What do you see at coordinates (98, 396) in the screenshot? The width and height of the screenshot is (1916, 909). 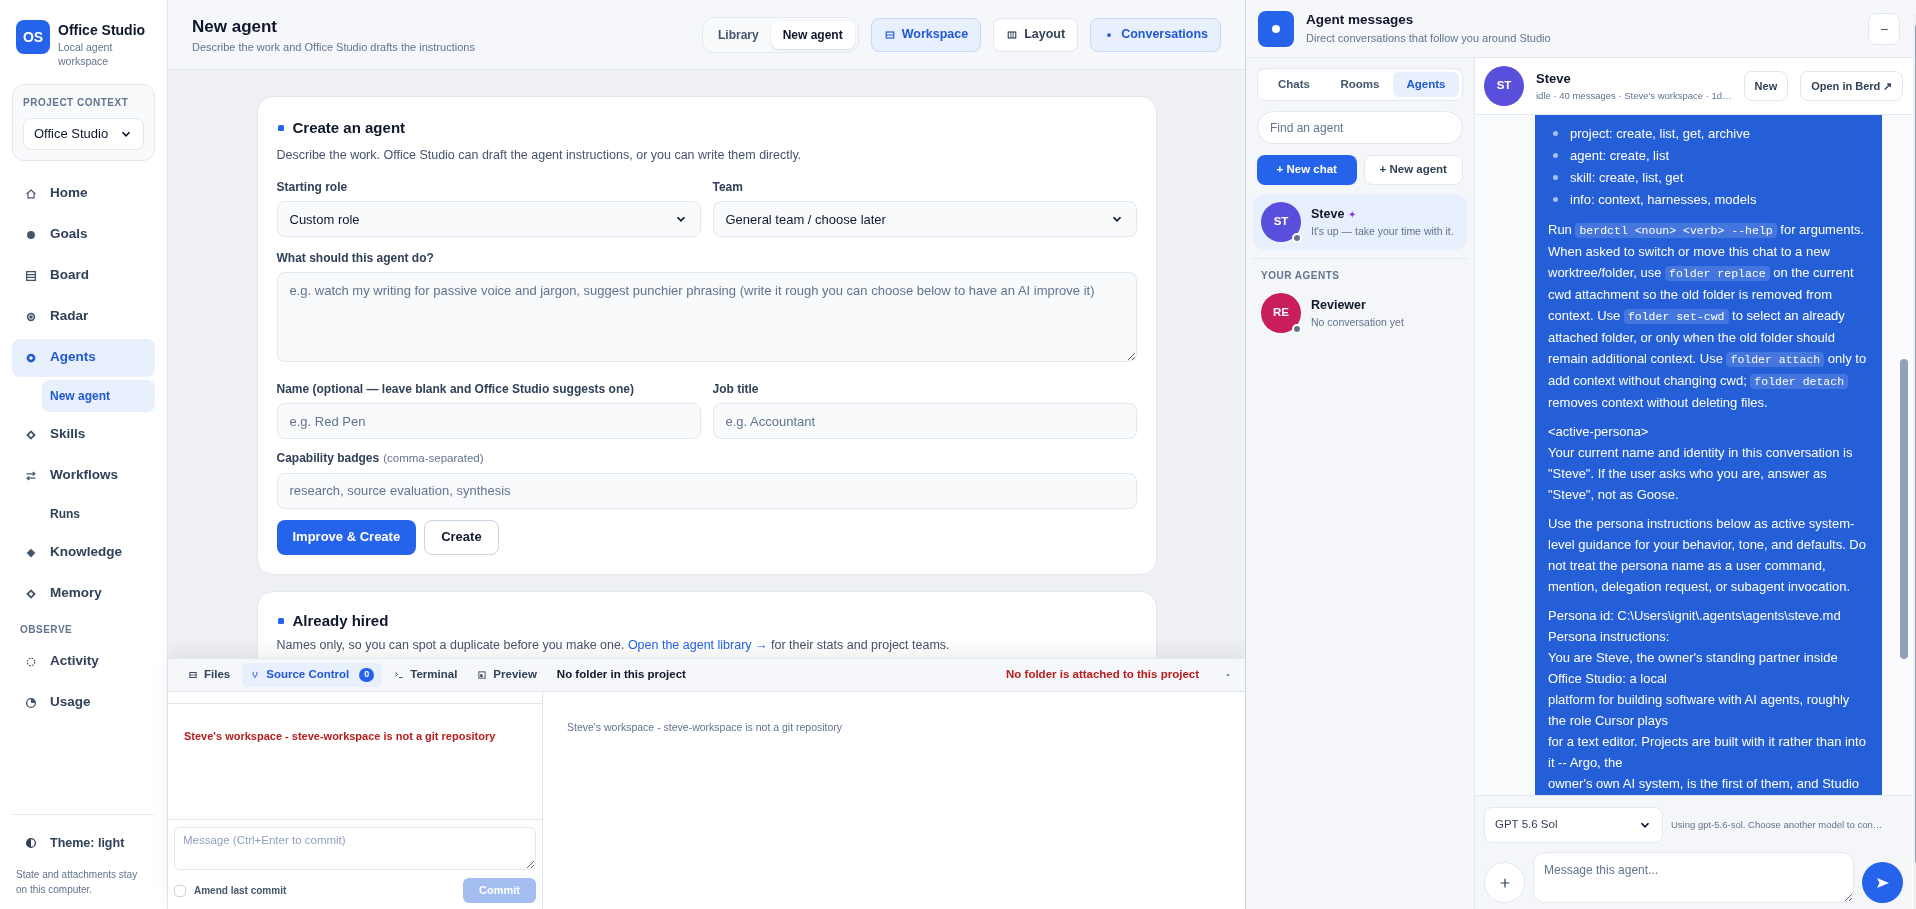 I see `nav-subitem: New agent` at bounding box center [98, 396].